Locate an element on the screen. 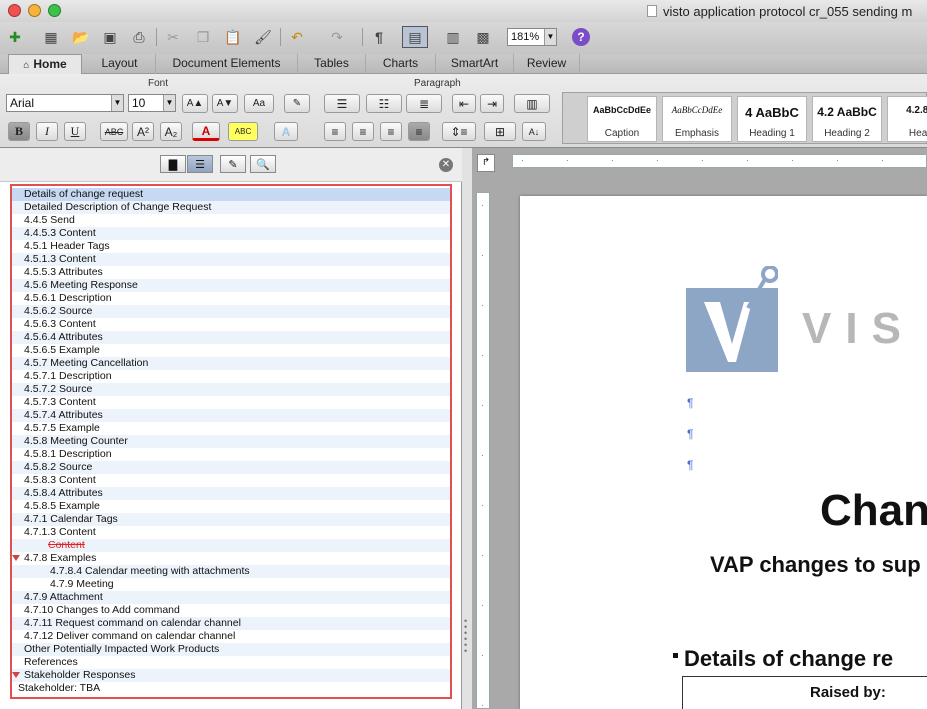 This screenshot has height=709, width=927. outline-item: 4.5.7 Meeting Cancellation is located at coordinates (231, 363).